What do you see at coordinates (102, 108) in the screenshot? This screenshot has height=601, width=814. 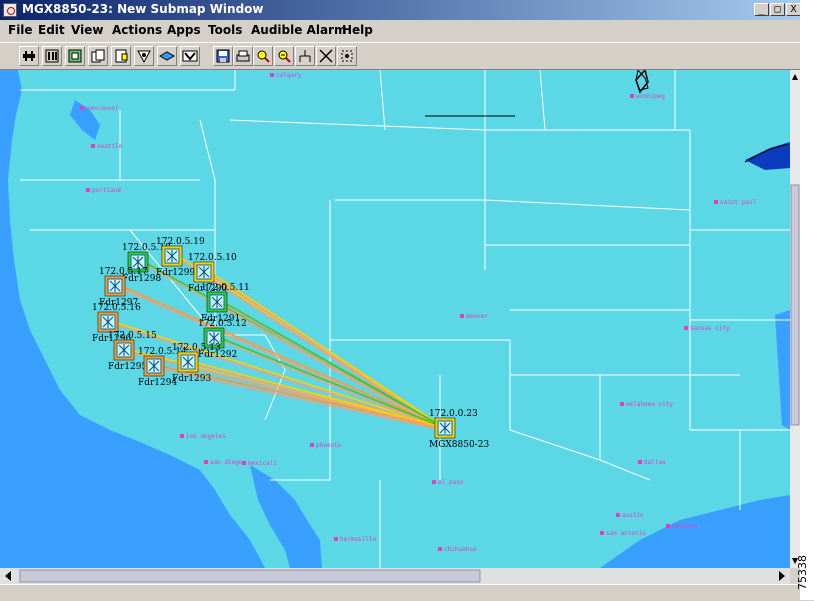 I see `city-label: vancouver` at bounding box center [102, 108].